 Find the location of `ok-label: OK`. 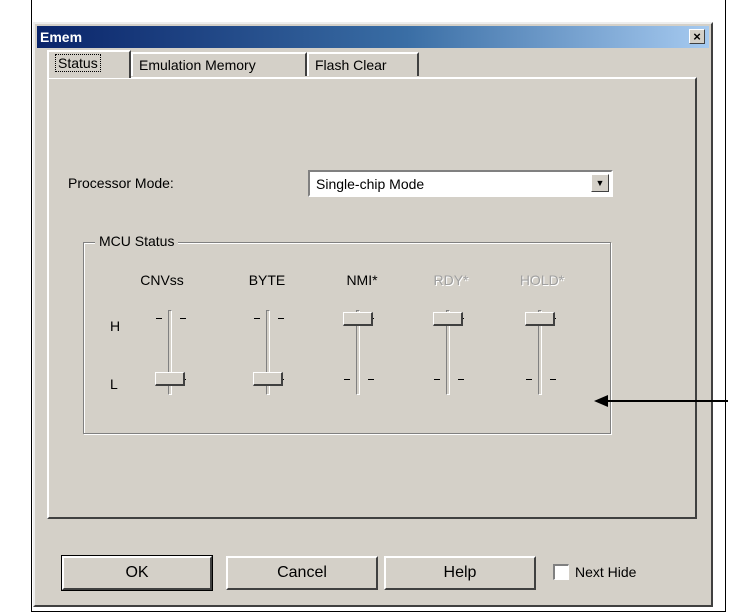

ok-label: OK is located at coordinates (137, 572).